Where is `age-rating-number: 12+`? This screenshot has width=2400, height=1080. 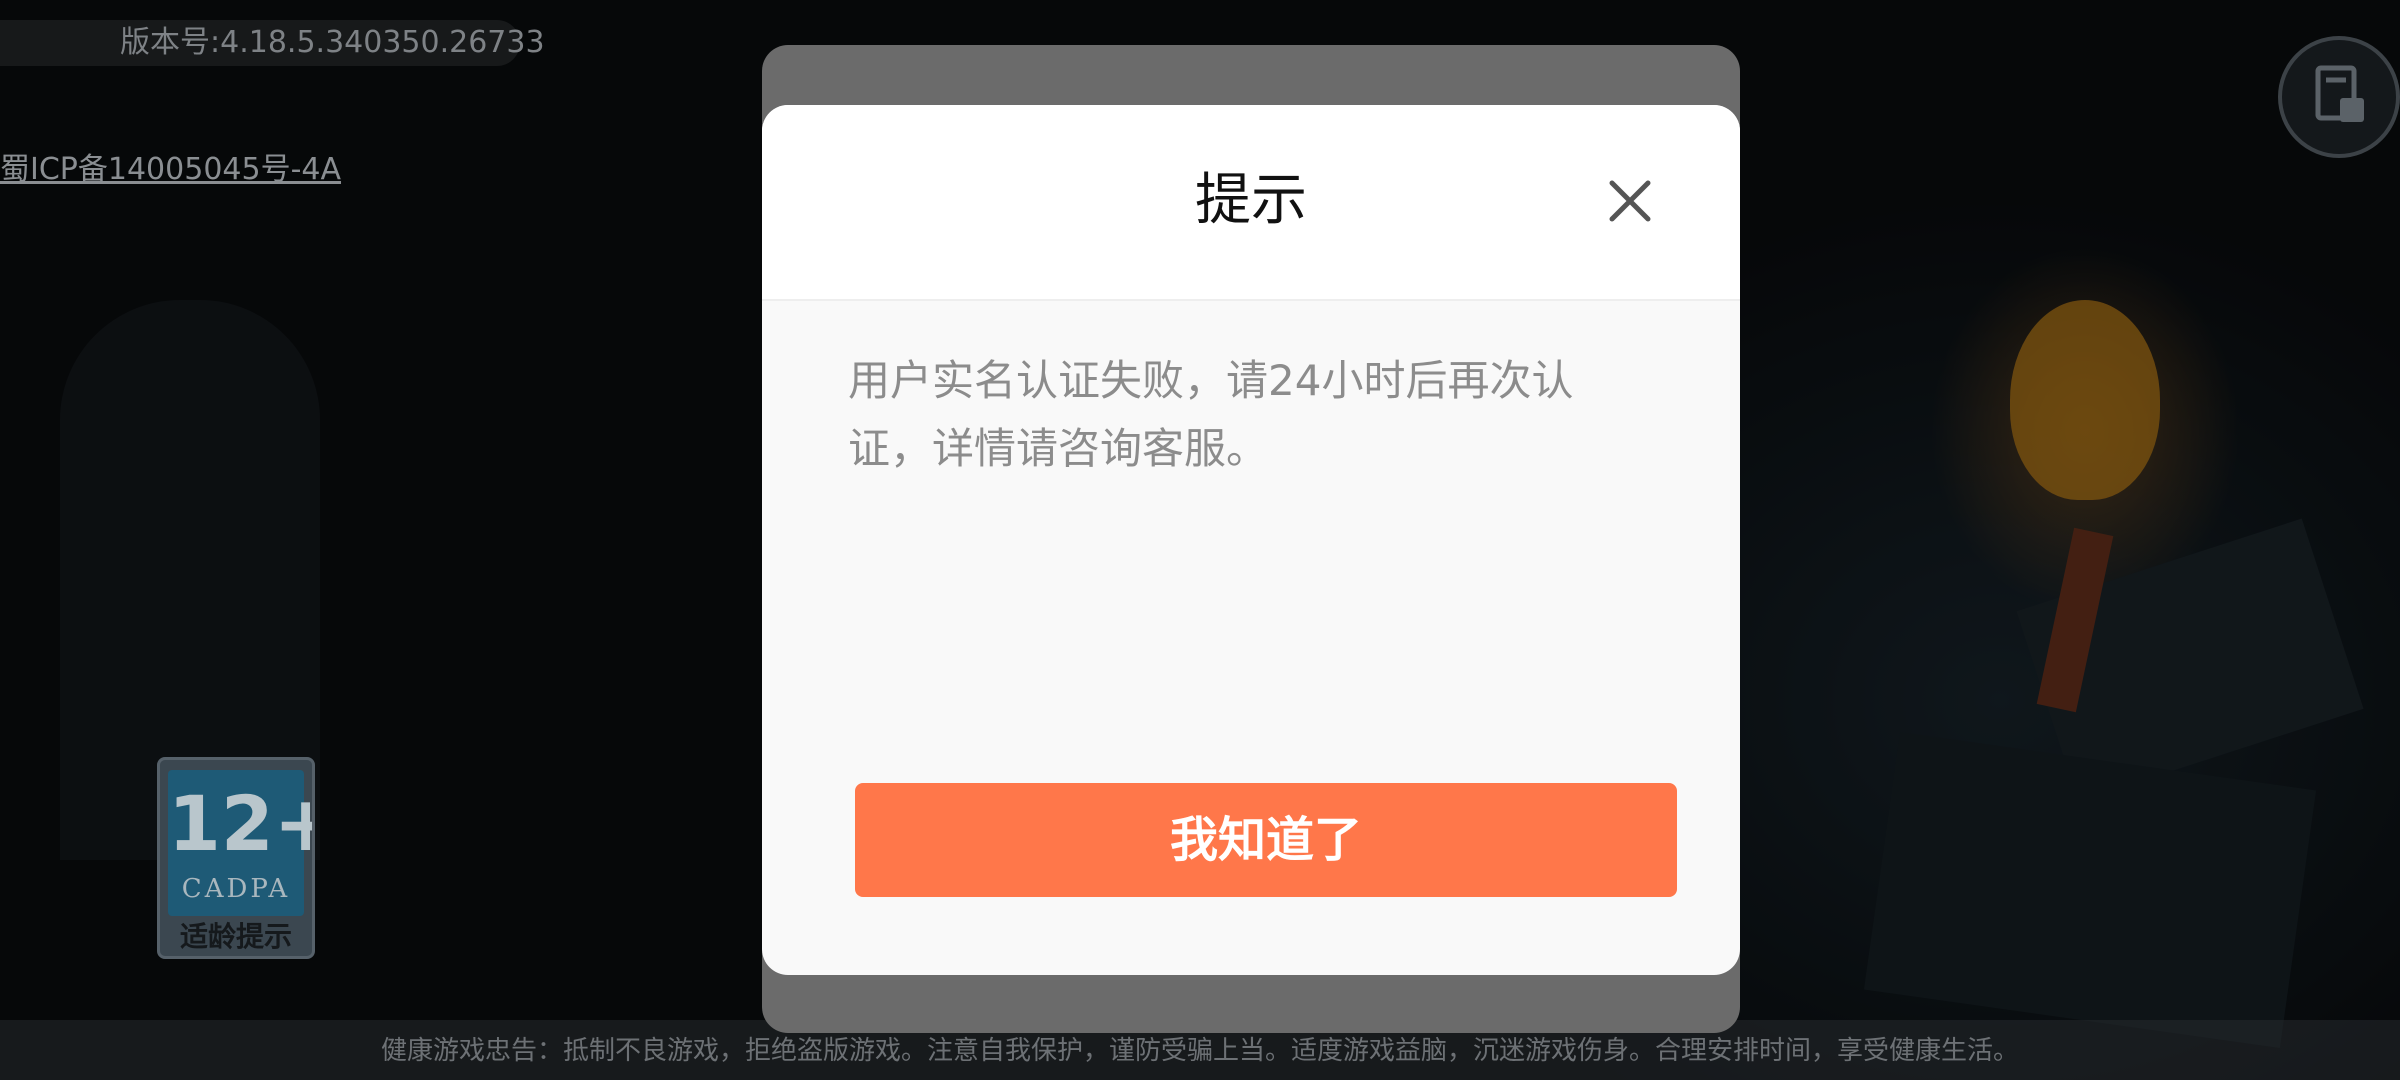
age-rating-number: 12+ is located at coordinates (240, 823).